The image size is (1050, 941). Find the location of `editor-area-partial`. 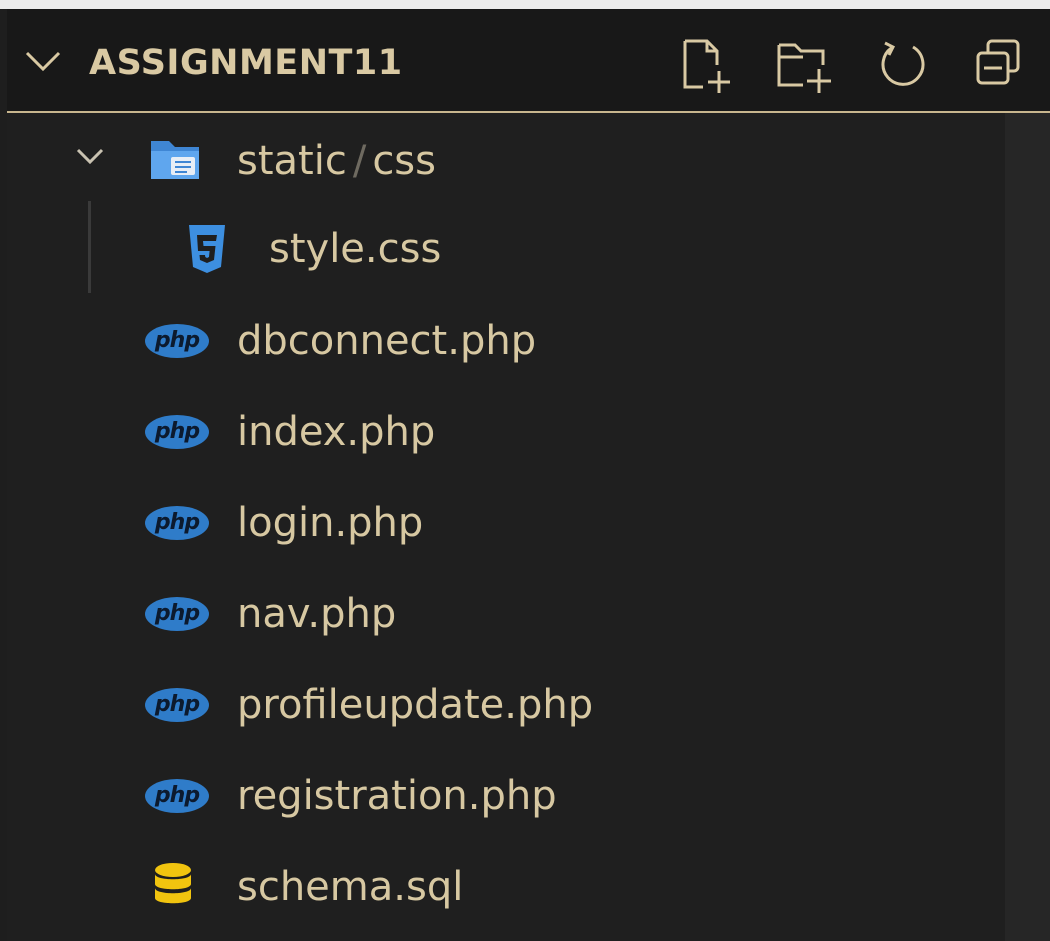

editor-area-partial is located at coordinates (1027, 475).